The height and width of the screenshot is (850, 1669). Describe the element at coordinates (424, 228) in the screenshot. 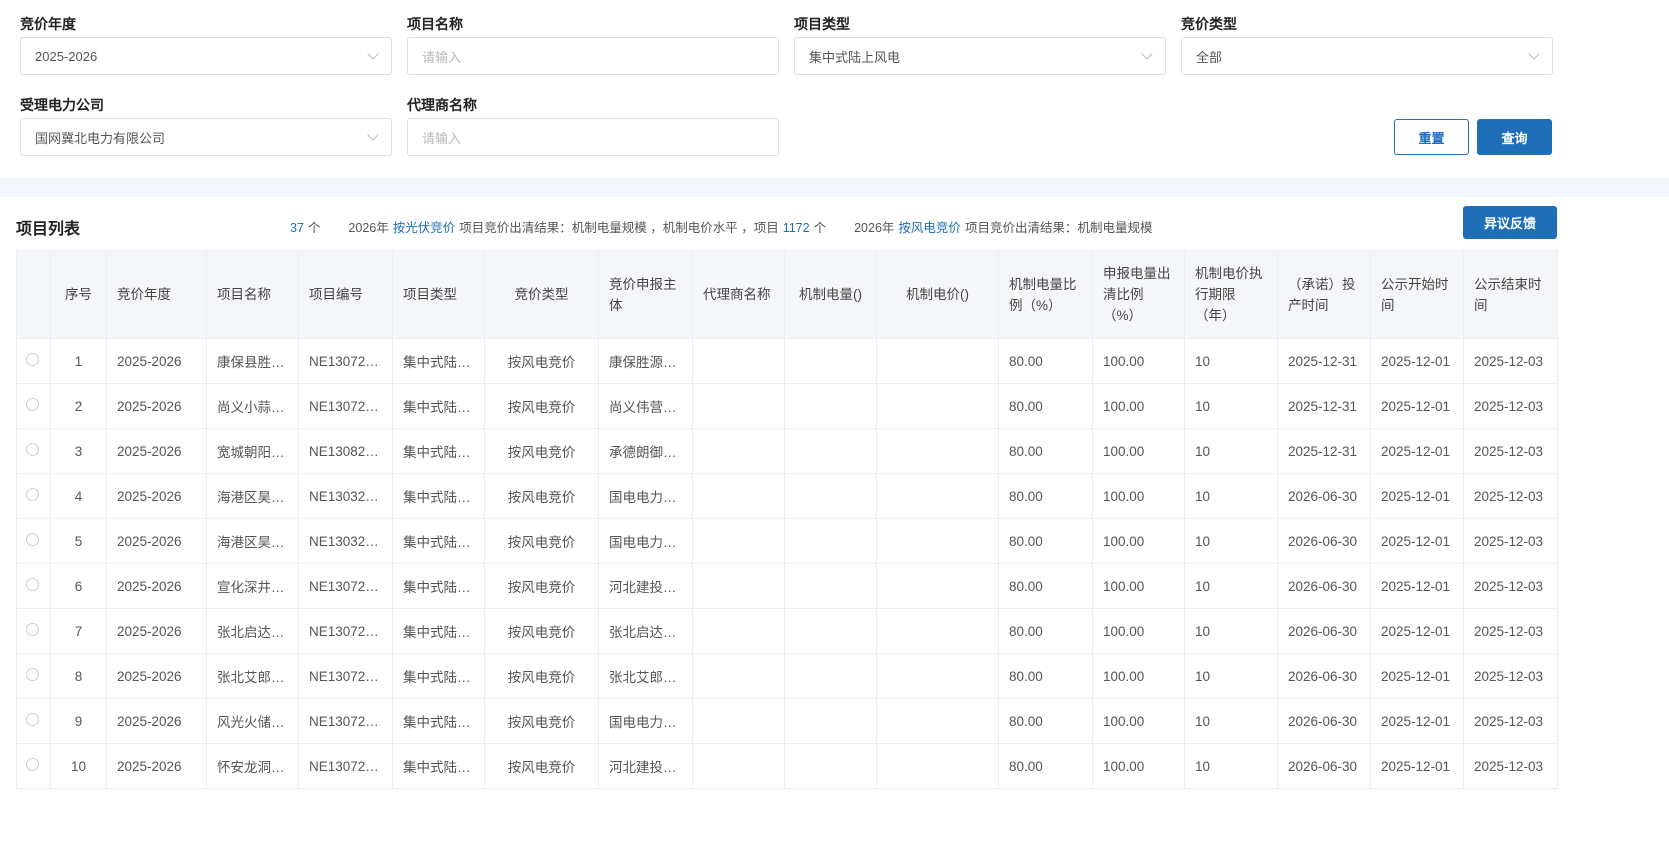

I see `marquee-text: 按光伏竞价` at that location.